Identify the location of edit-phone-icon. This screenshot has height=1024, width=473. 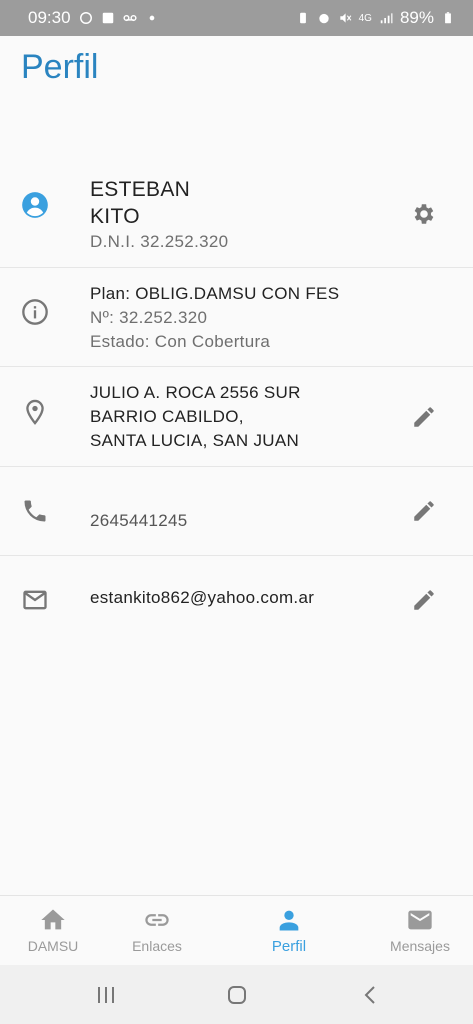
(424, 511).